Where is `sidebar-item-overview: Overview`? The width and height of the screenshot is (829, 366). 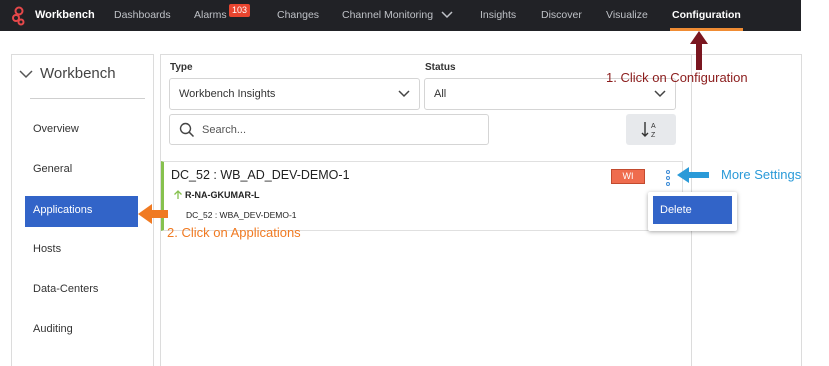
sidebar-item-overview: Overview is located at coordinates (56, 129).